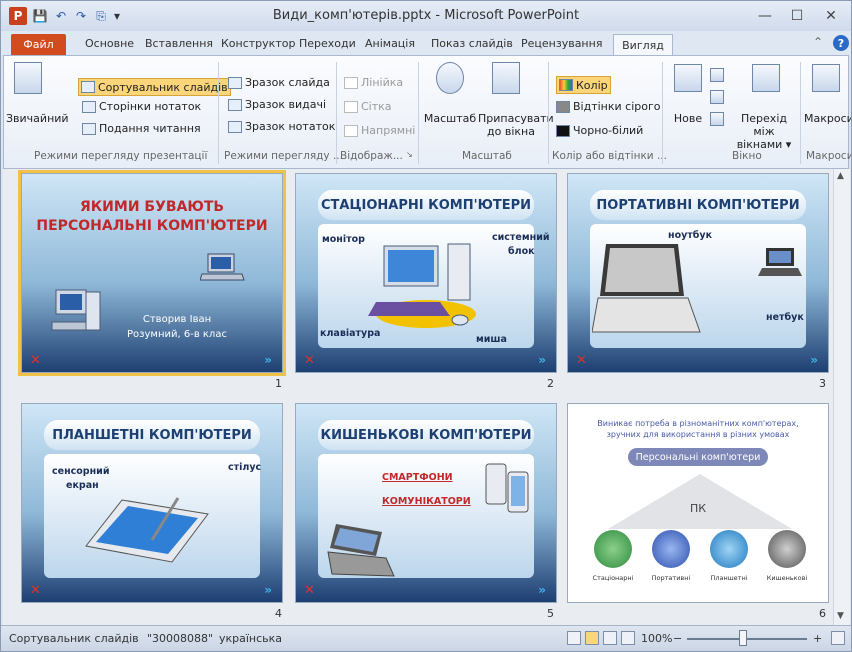 The image size is (852, 652). Describe the element at coordinates (831, 16) in the screenshot. I see `close-button: ✕` at that location.